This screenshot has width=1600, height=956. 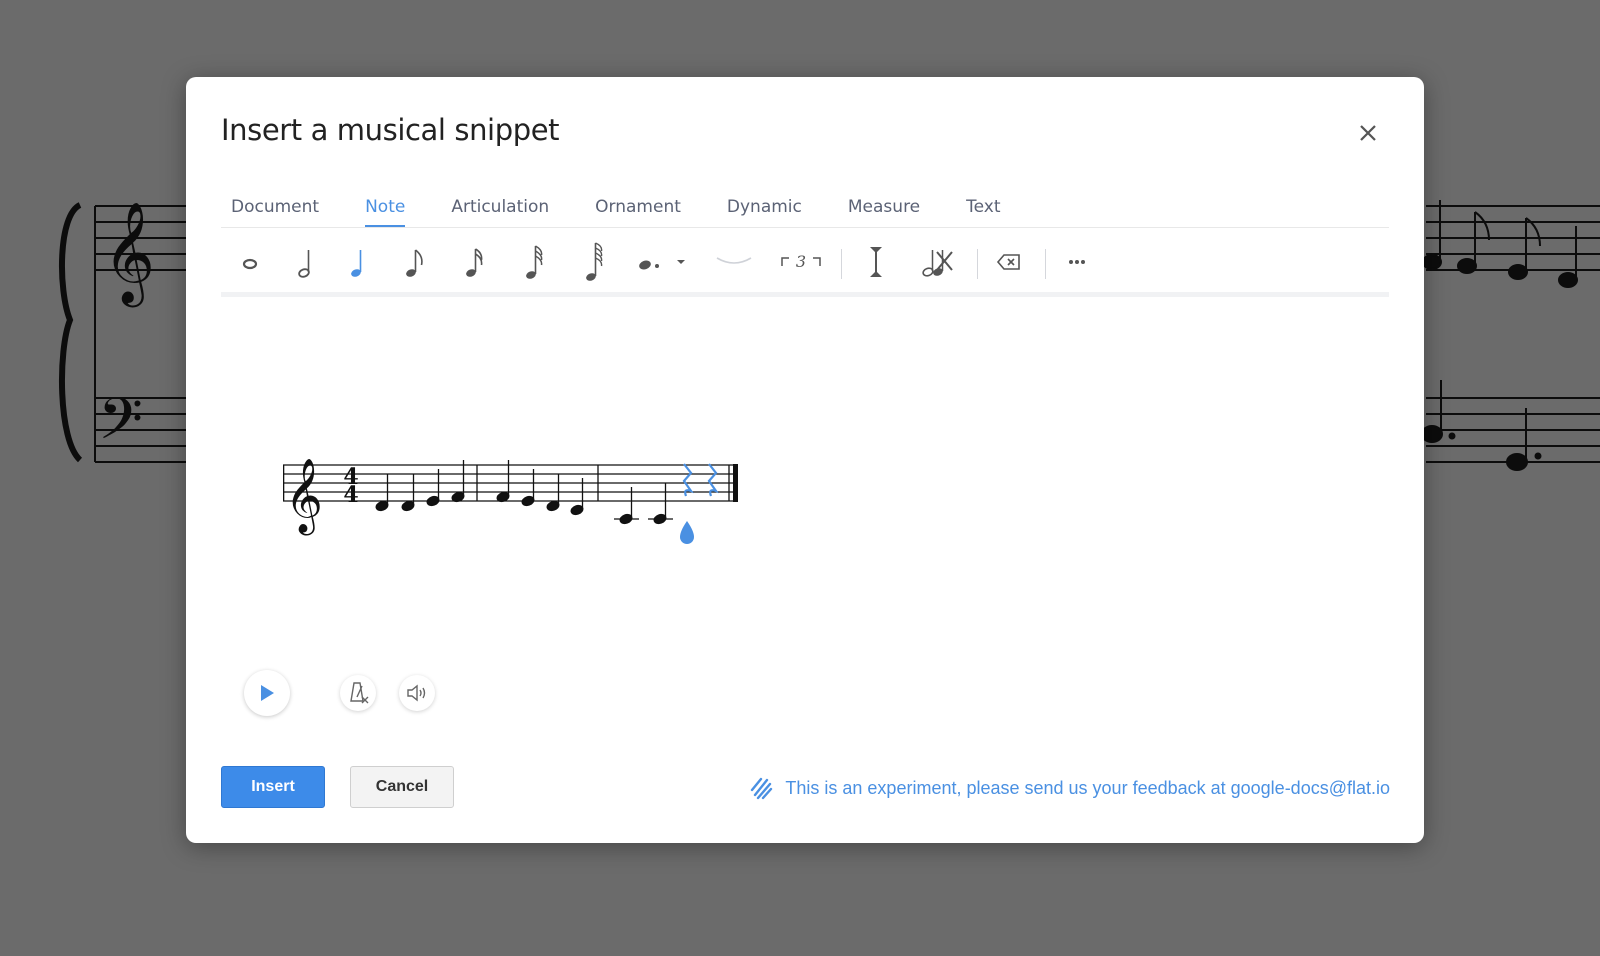 I want to click on insert-button: Insert, so click(x=273, y=787).